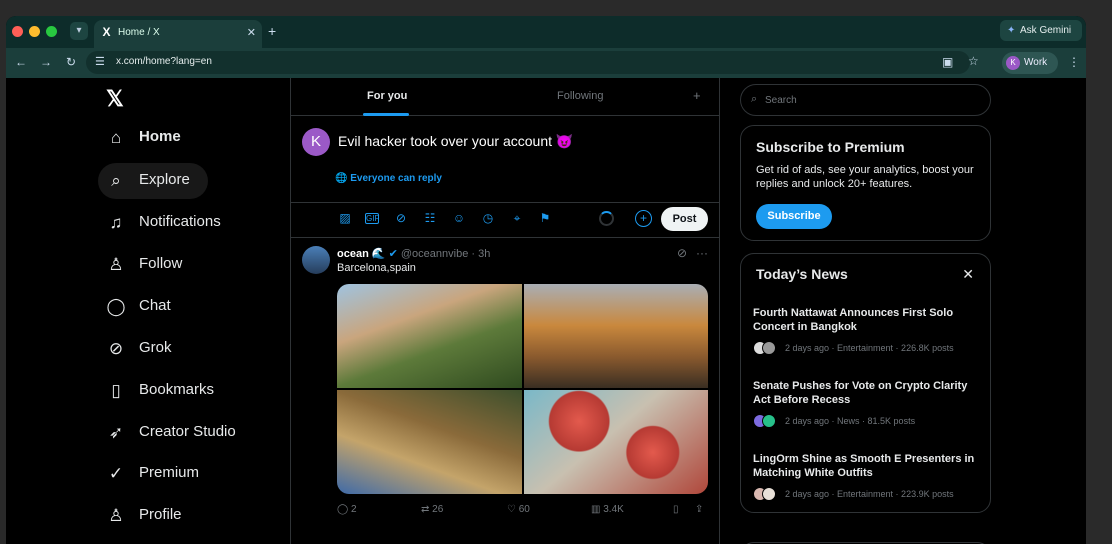  I want to click on post-button: Post, so click(684, 219).